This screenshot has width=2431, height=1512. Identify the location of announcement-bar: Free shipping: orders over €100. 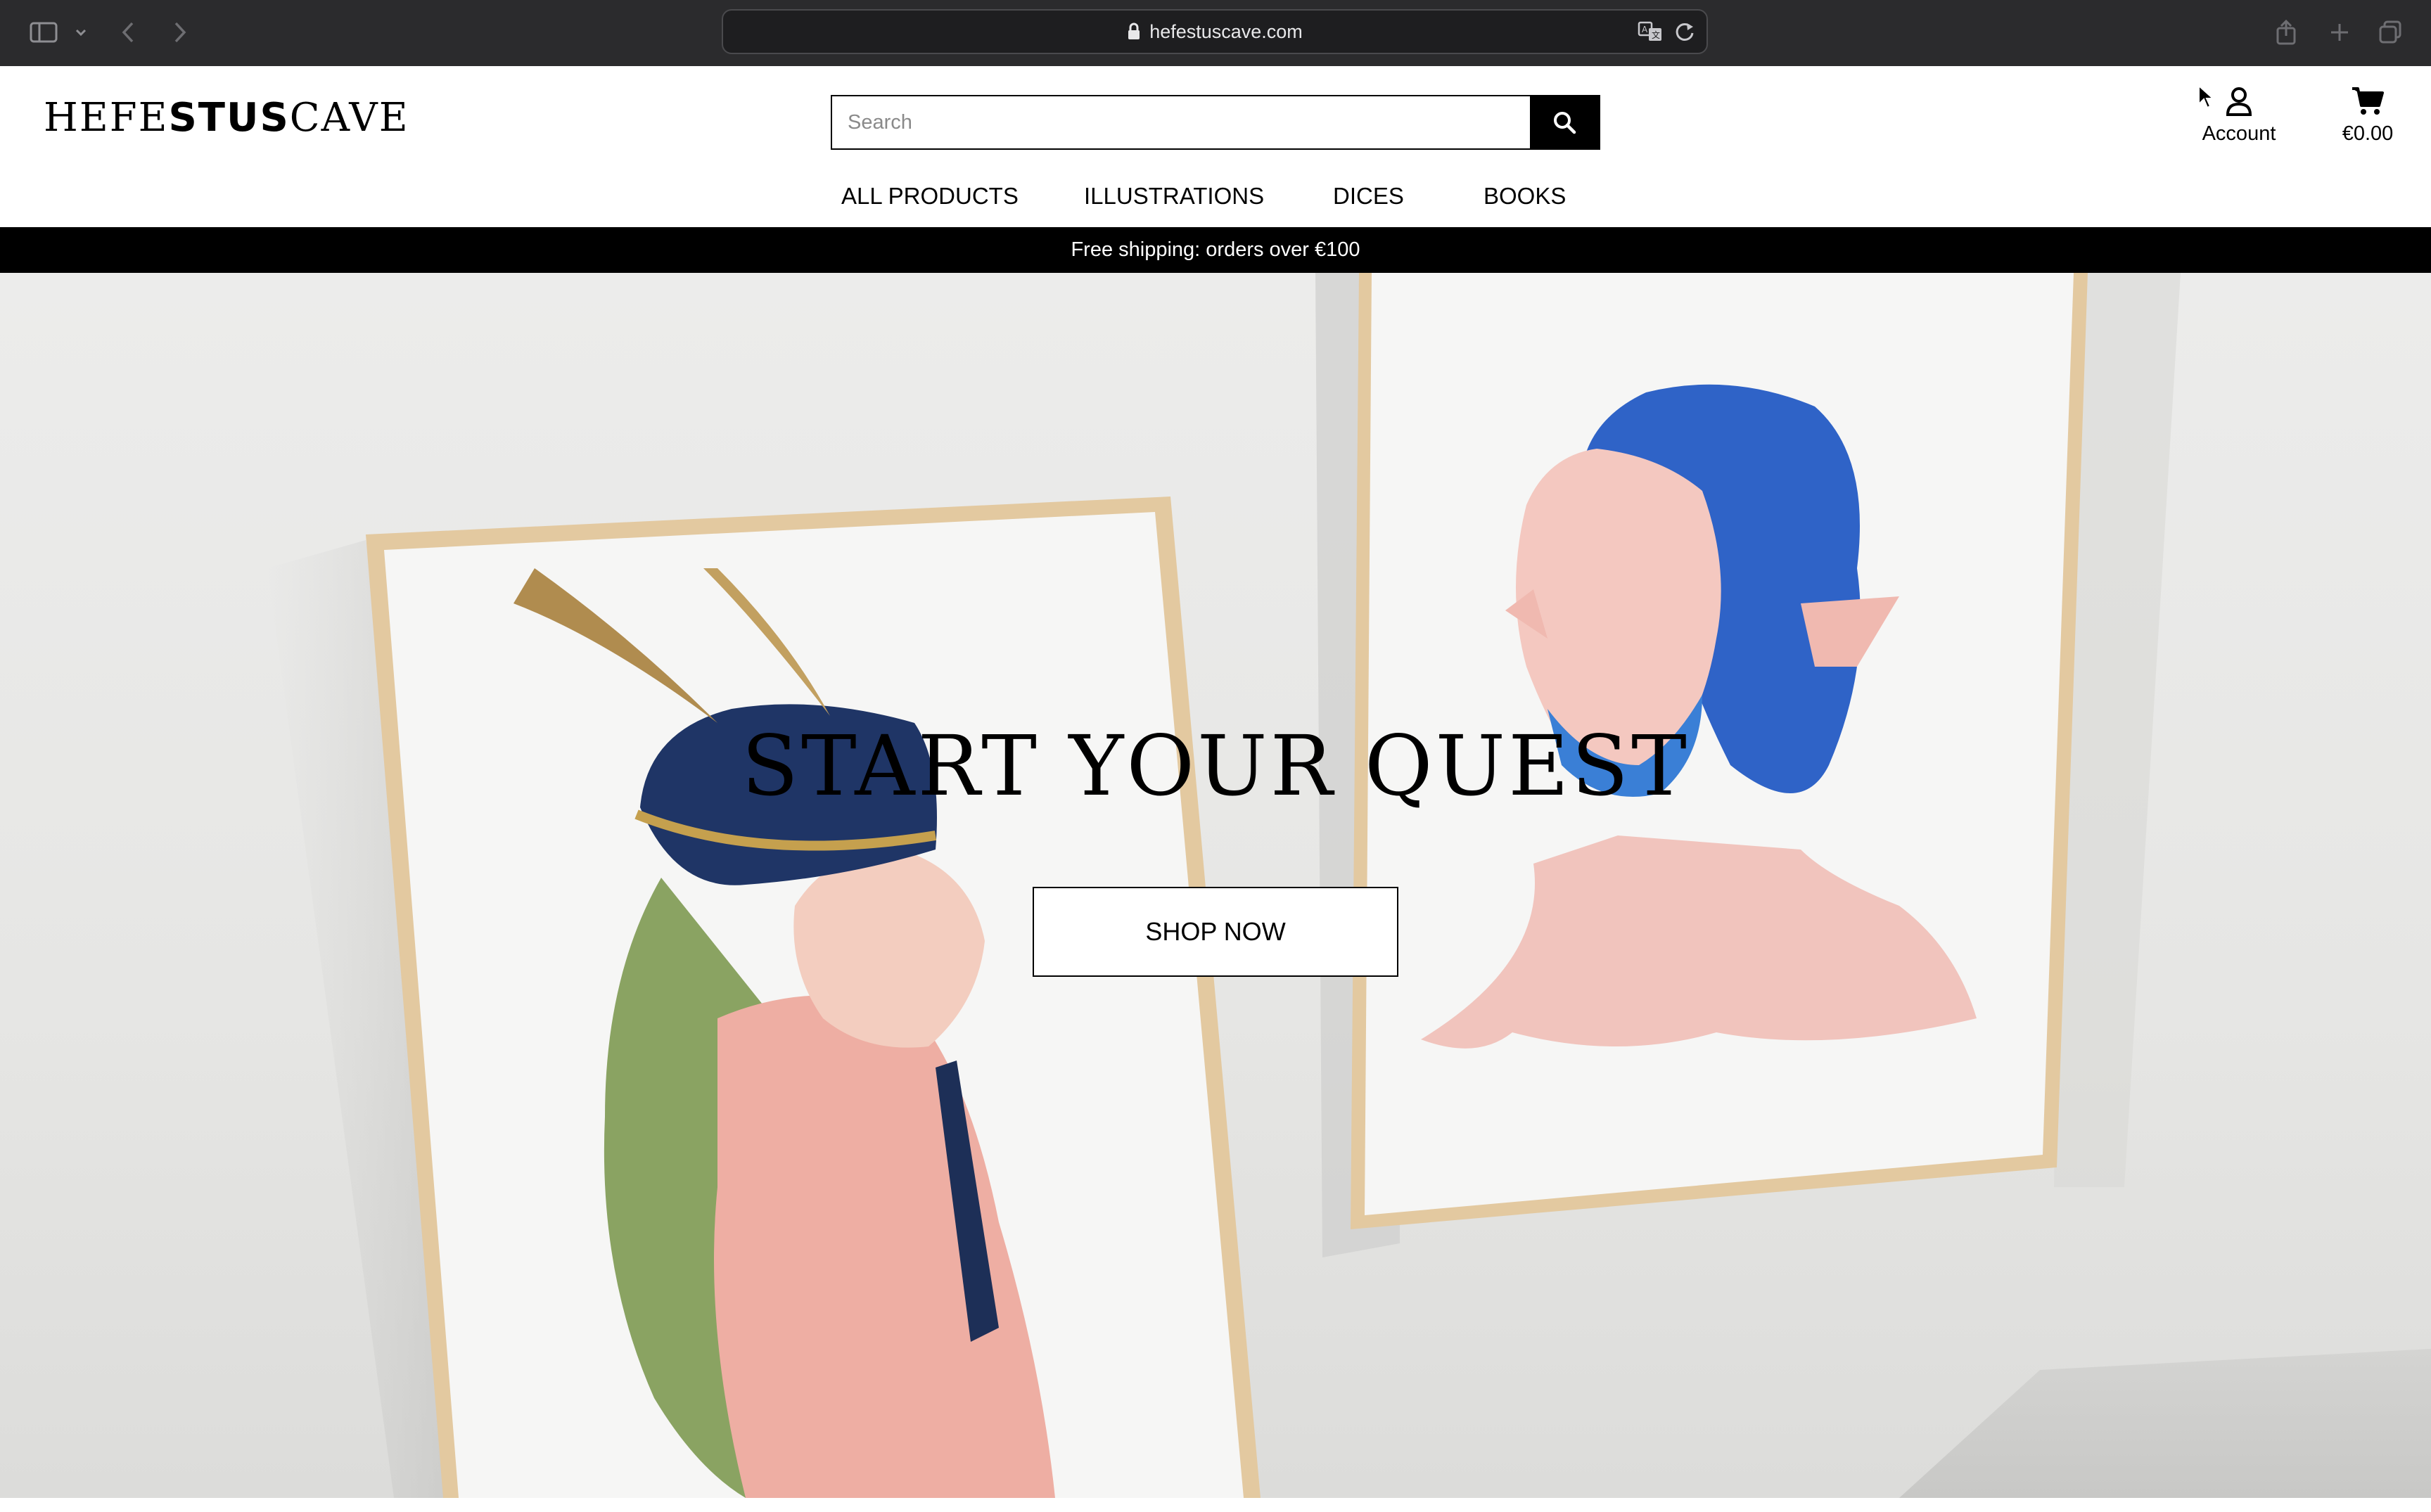
(1216, 250).